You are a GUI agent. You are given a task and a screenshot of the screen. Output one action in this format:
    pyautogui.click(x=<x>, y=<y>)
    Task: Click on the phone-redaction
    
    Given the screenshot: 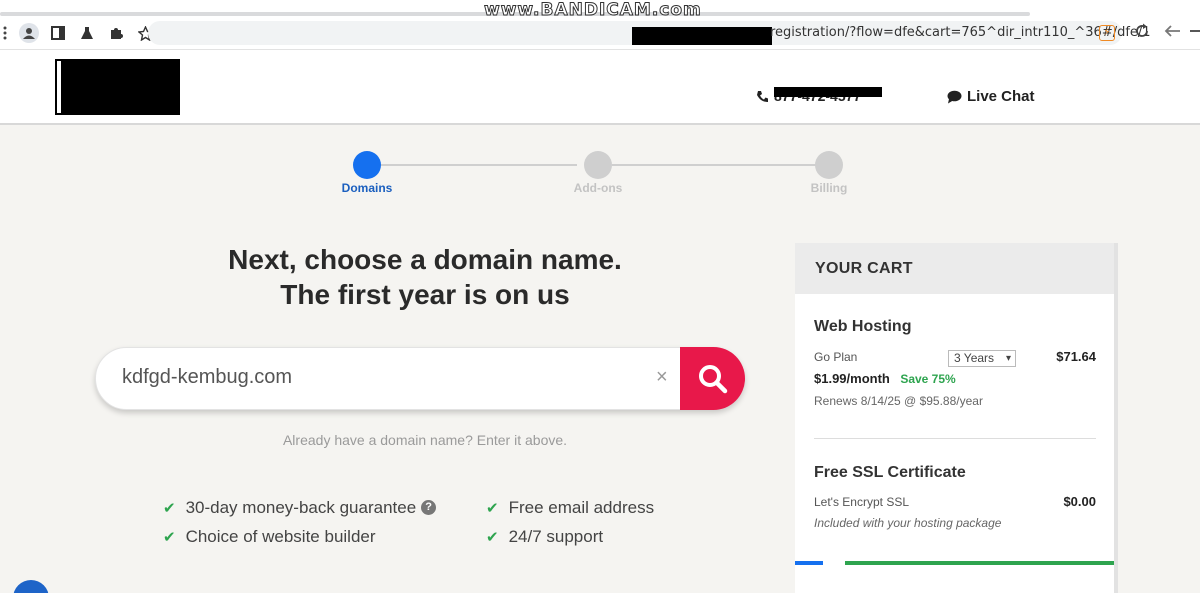 What is the action you would take?
    pyautogui.click(x=828, y=92)
    